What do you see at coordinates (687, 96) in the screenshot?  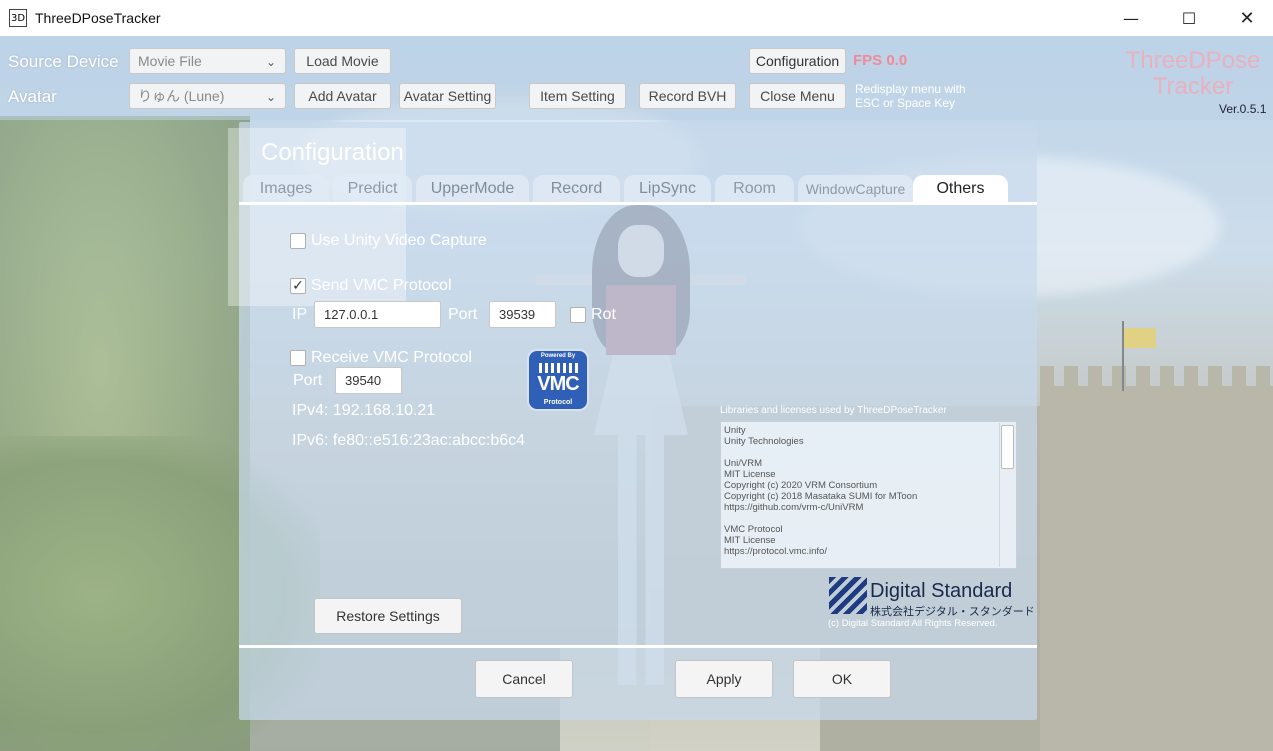 I see `record-bvh-button: Record BVH` at bounding box center [687, 96].